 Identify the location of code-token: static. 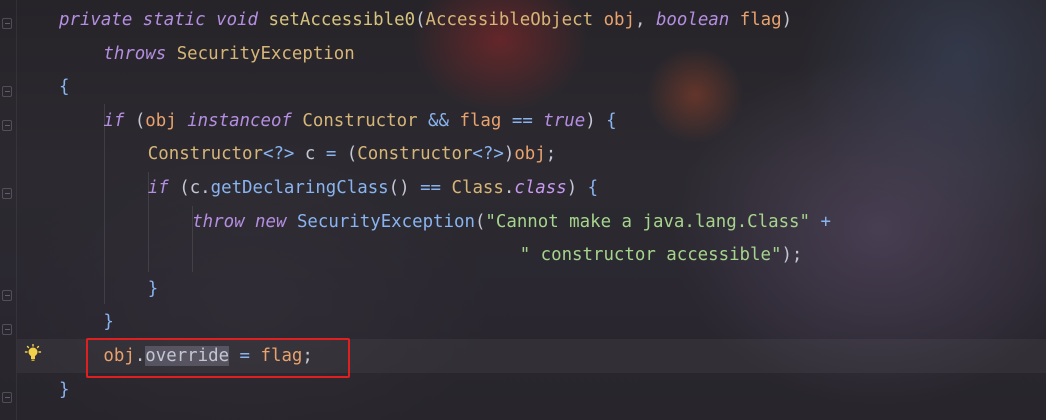
(174, 20).